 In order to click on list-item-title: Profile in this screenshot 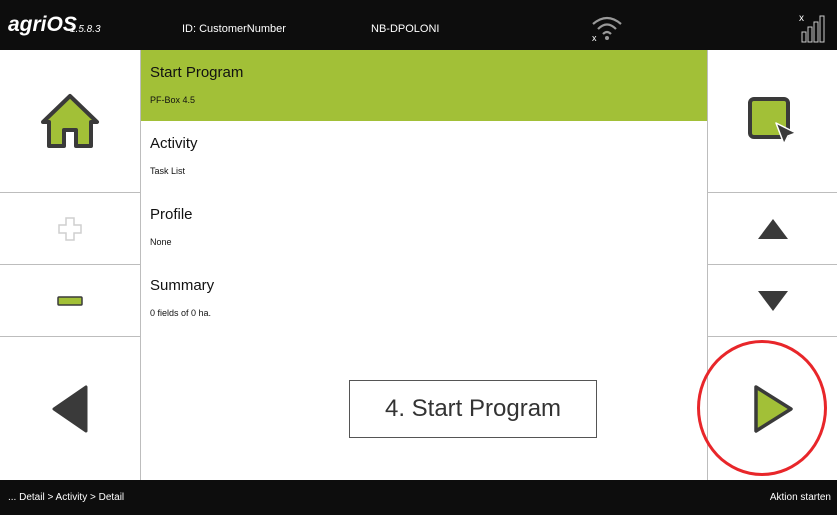, I will do `click(171, 214)`.